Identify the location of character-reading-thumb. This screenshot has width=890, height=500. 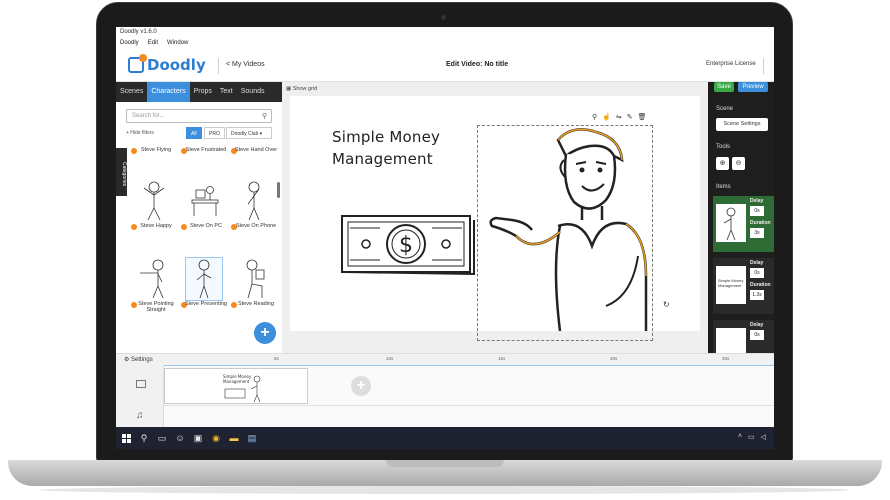
(255, 279).